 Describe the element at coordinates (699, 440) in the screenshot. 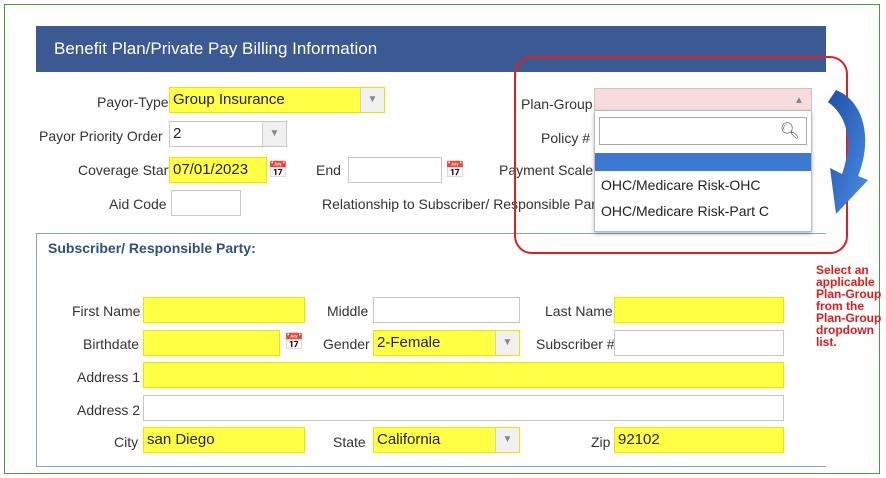

I see `zip-input: 92102` at that location.